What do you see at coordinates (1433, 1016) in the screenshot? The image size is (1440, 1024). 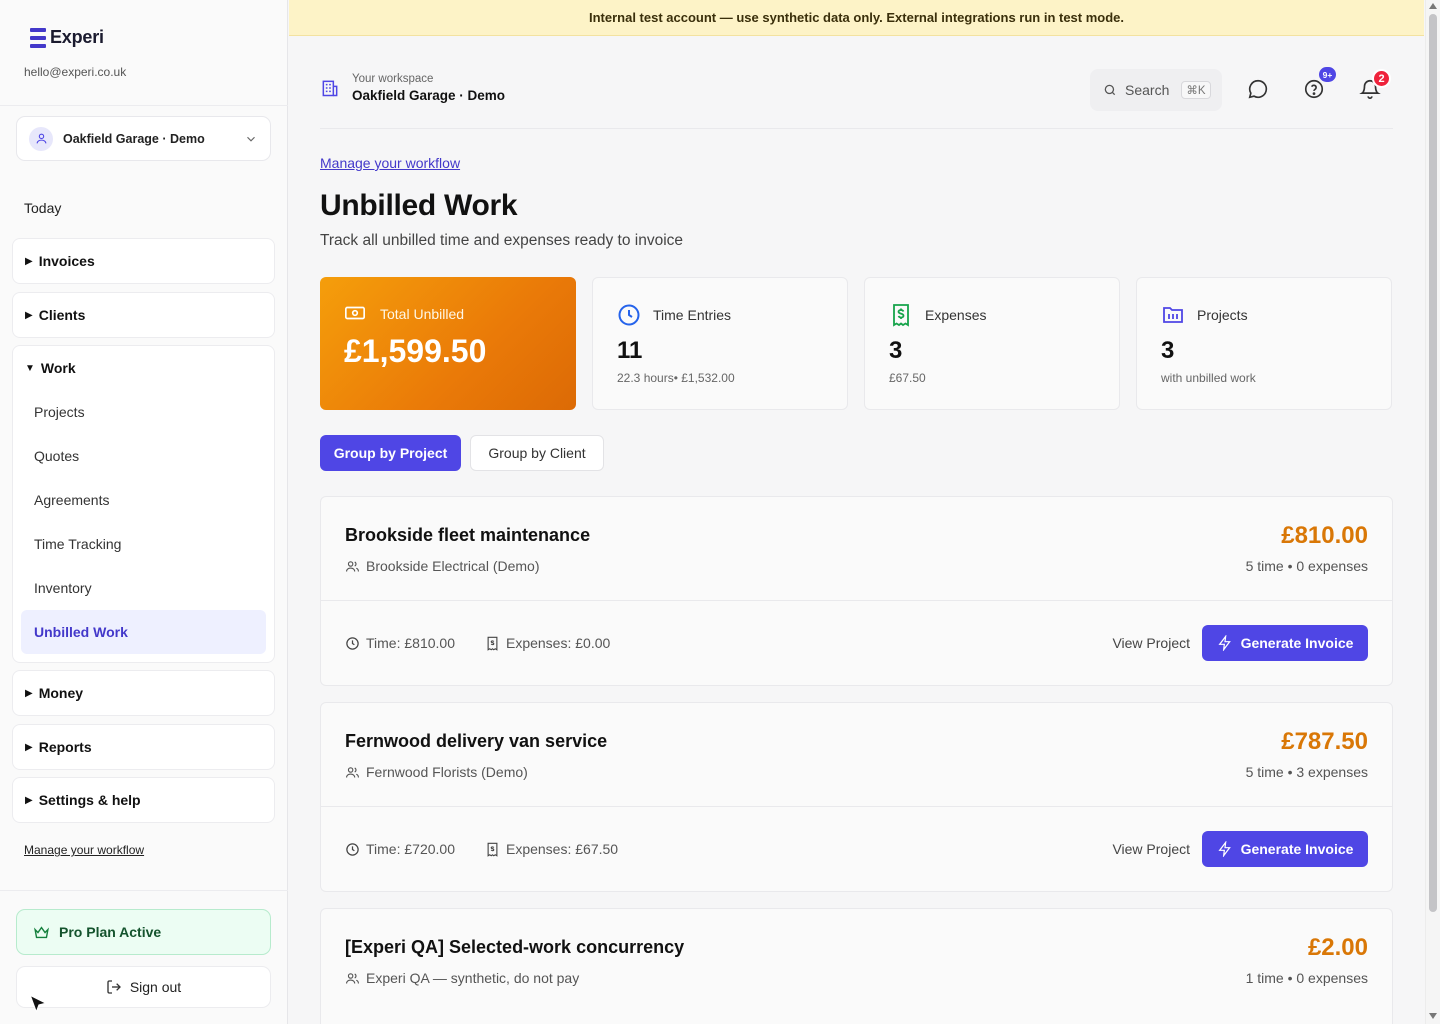 I see `scroll-down-icon` at bounding box center [1433, 1016].